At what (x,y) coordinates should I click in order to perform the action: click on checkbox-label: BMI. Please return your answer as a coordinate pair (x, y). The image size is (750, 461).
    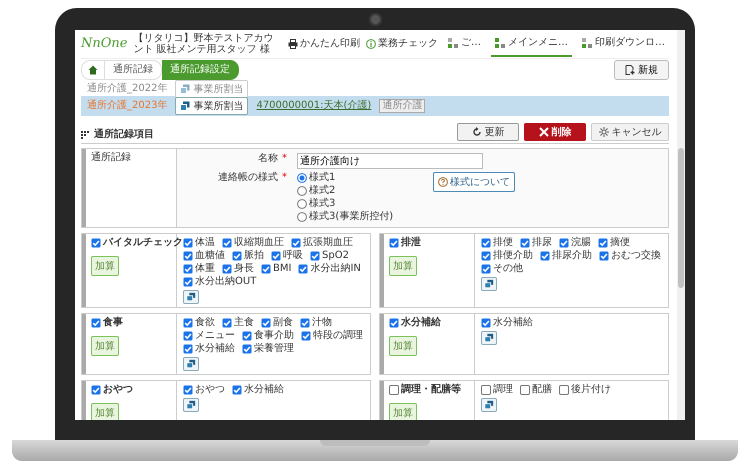
    Looking at the image, I should click on (282, 269).